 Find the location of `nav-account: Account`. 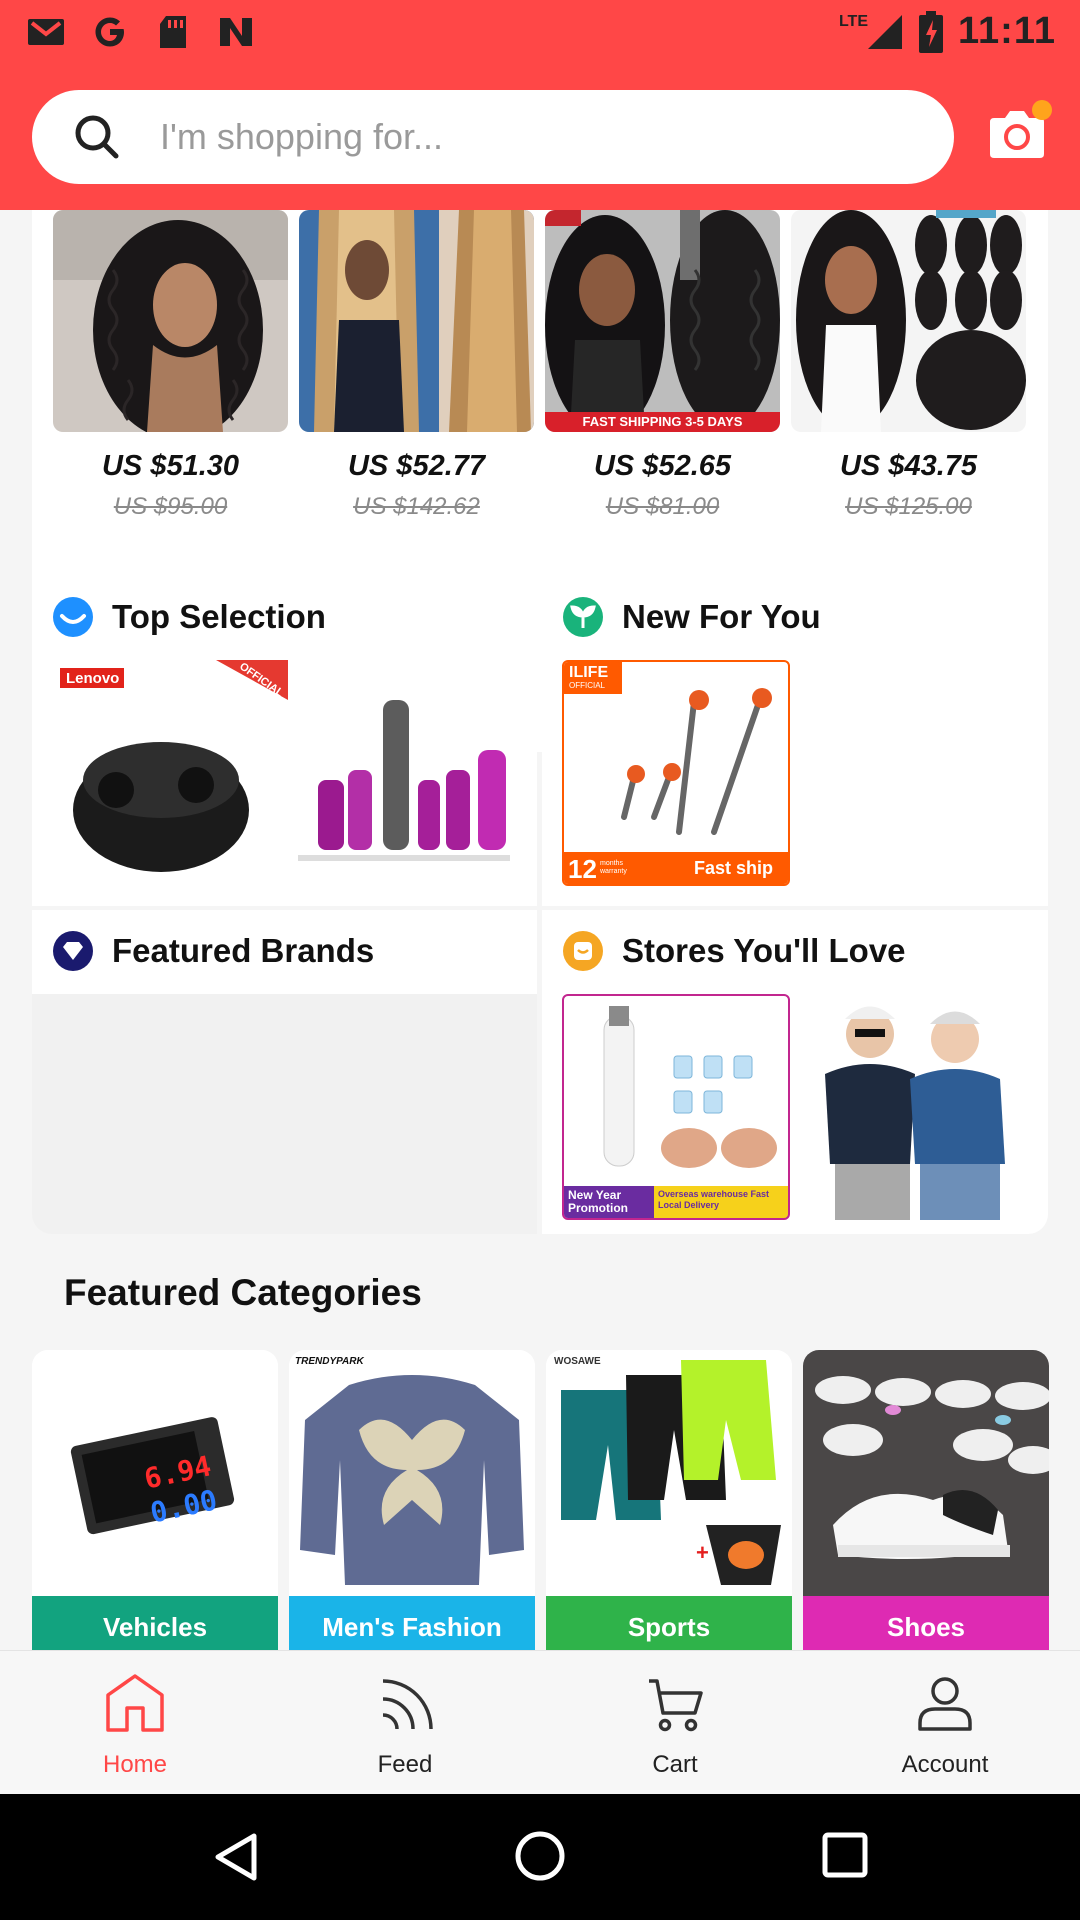

nav-account: Account is located at coordinates (945, 1723).